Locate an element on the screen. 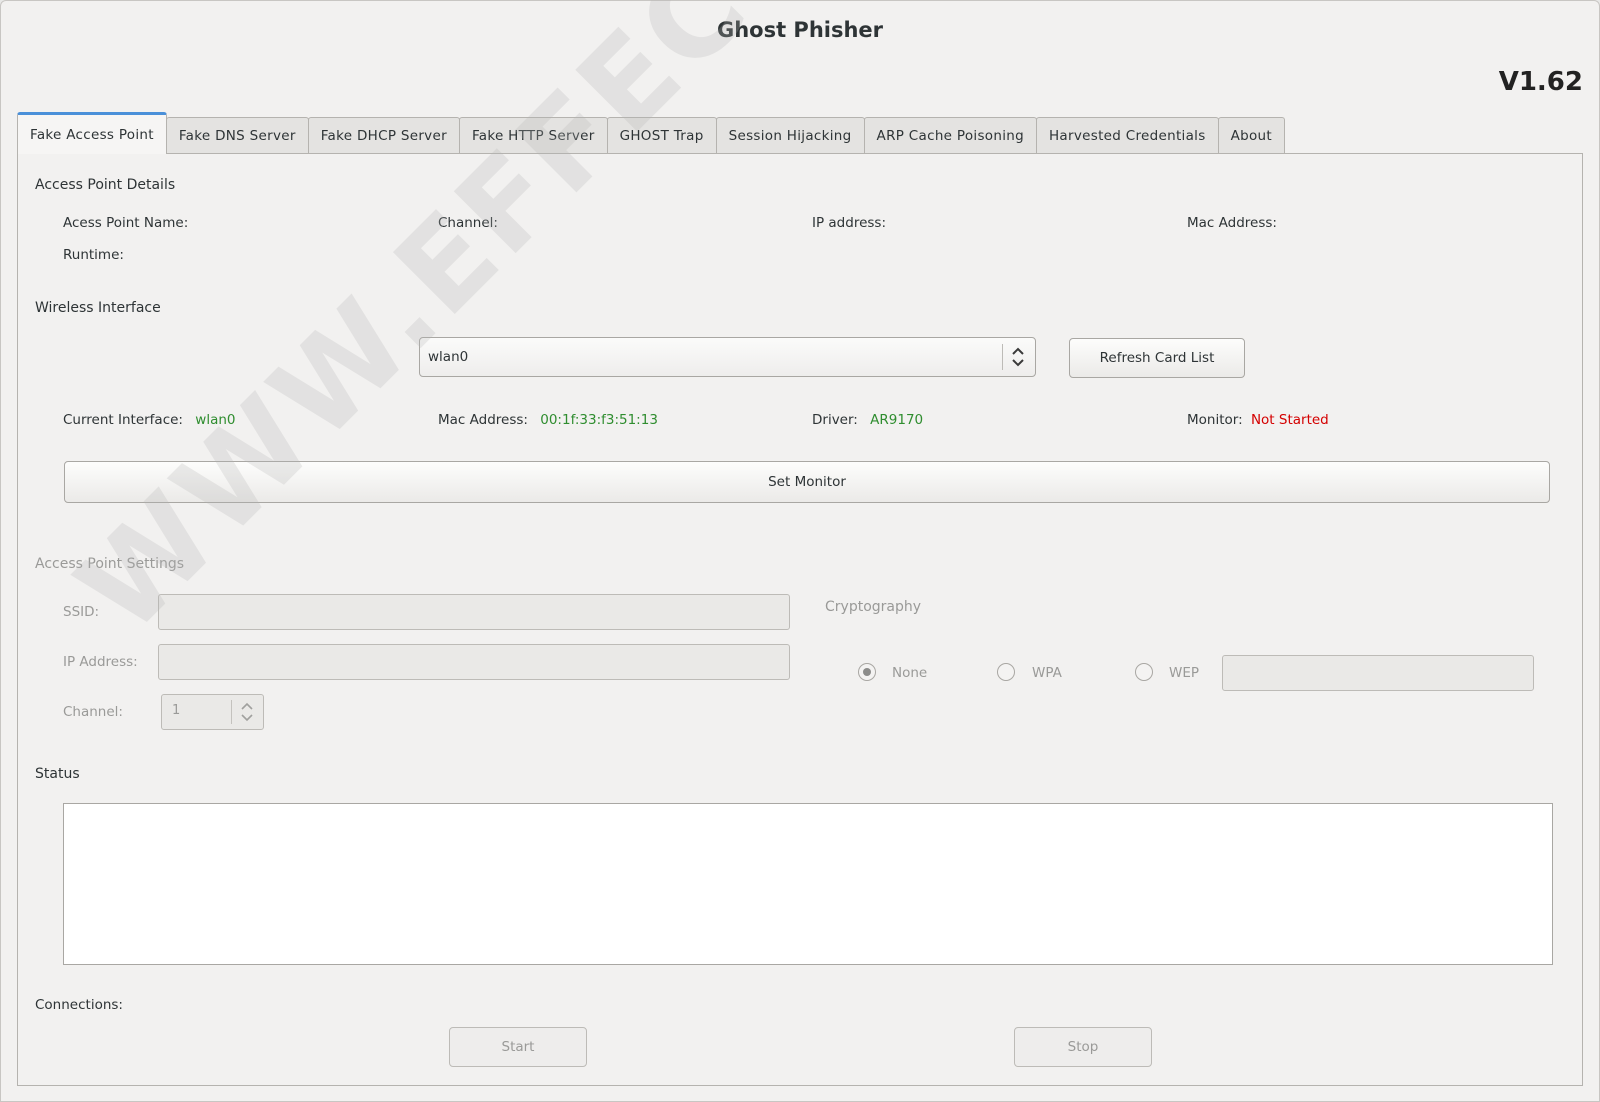 The image size is (1600, 1102). tab-fake-access-point: Fake Access Point is located at coordinates (92, 133).